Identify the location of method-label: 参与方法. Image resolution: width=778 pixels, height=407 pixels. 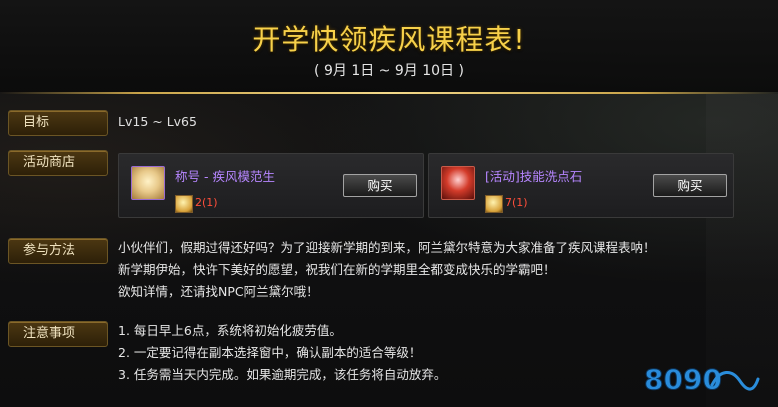
(58, 251).